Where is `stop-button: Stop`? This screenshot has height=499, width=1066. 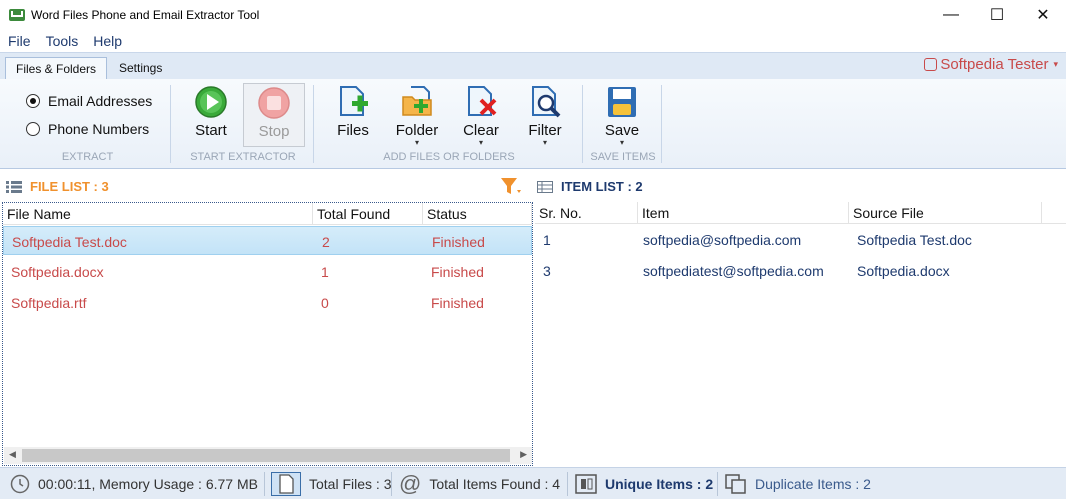
stop-button: Stop is located at coordinates (274, 115).